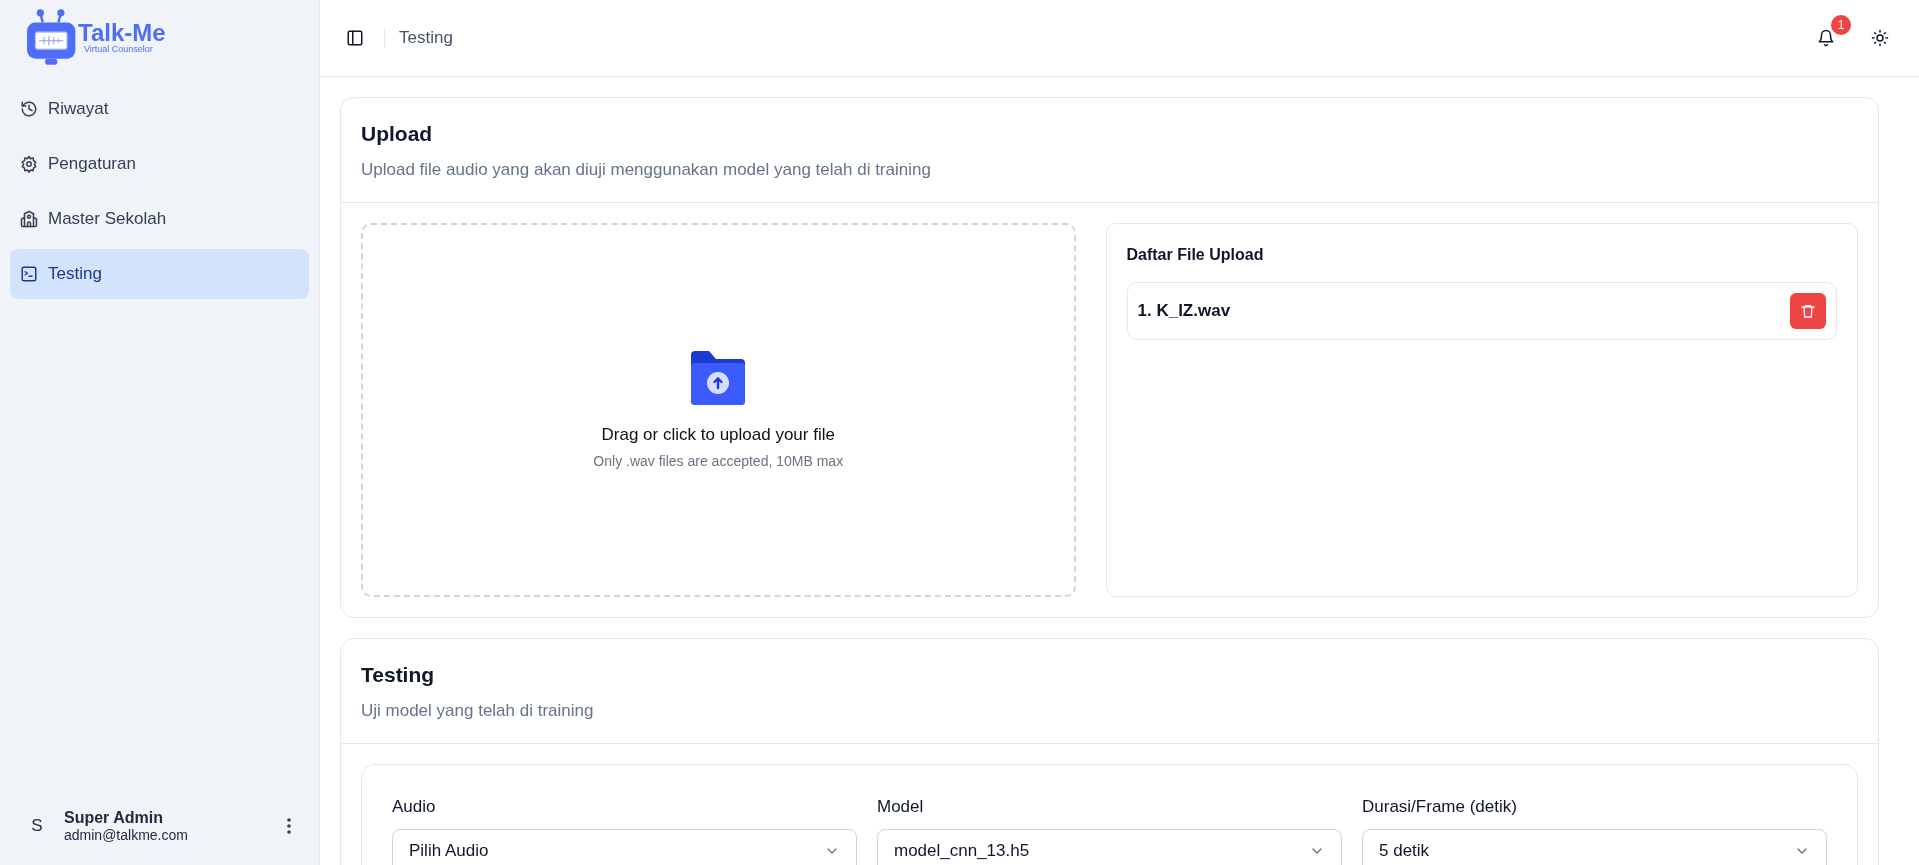 The height and width of the screenshot is (865, 1919). I want to click on logo-tagline: Virtual Counselor, so click(119, 49).